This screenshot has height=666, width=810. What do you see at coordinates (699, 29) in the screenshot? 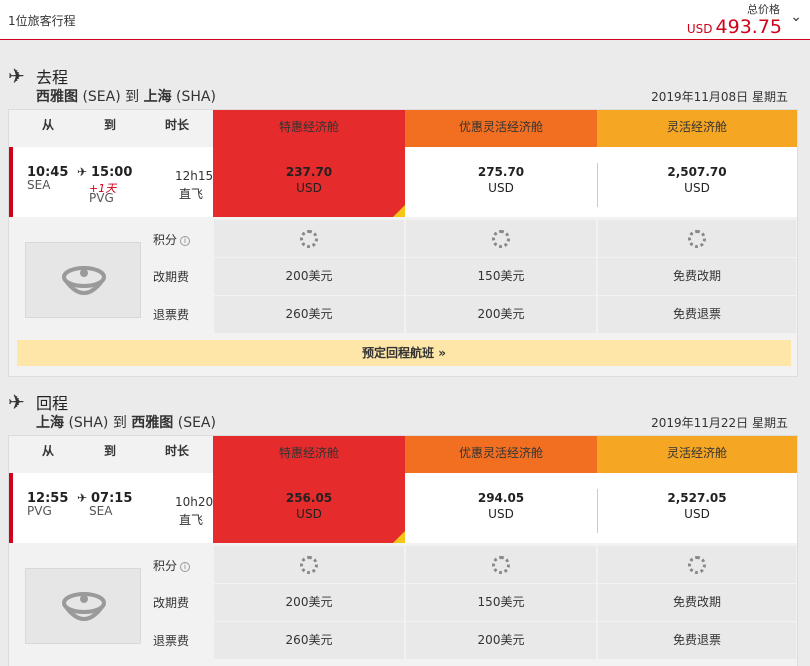
I see `total-price-currency: USD` at bounding box center [699, 29].